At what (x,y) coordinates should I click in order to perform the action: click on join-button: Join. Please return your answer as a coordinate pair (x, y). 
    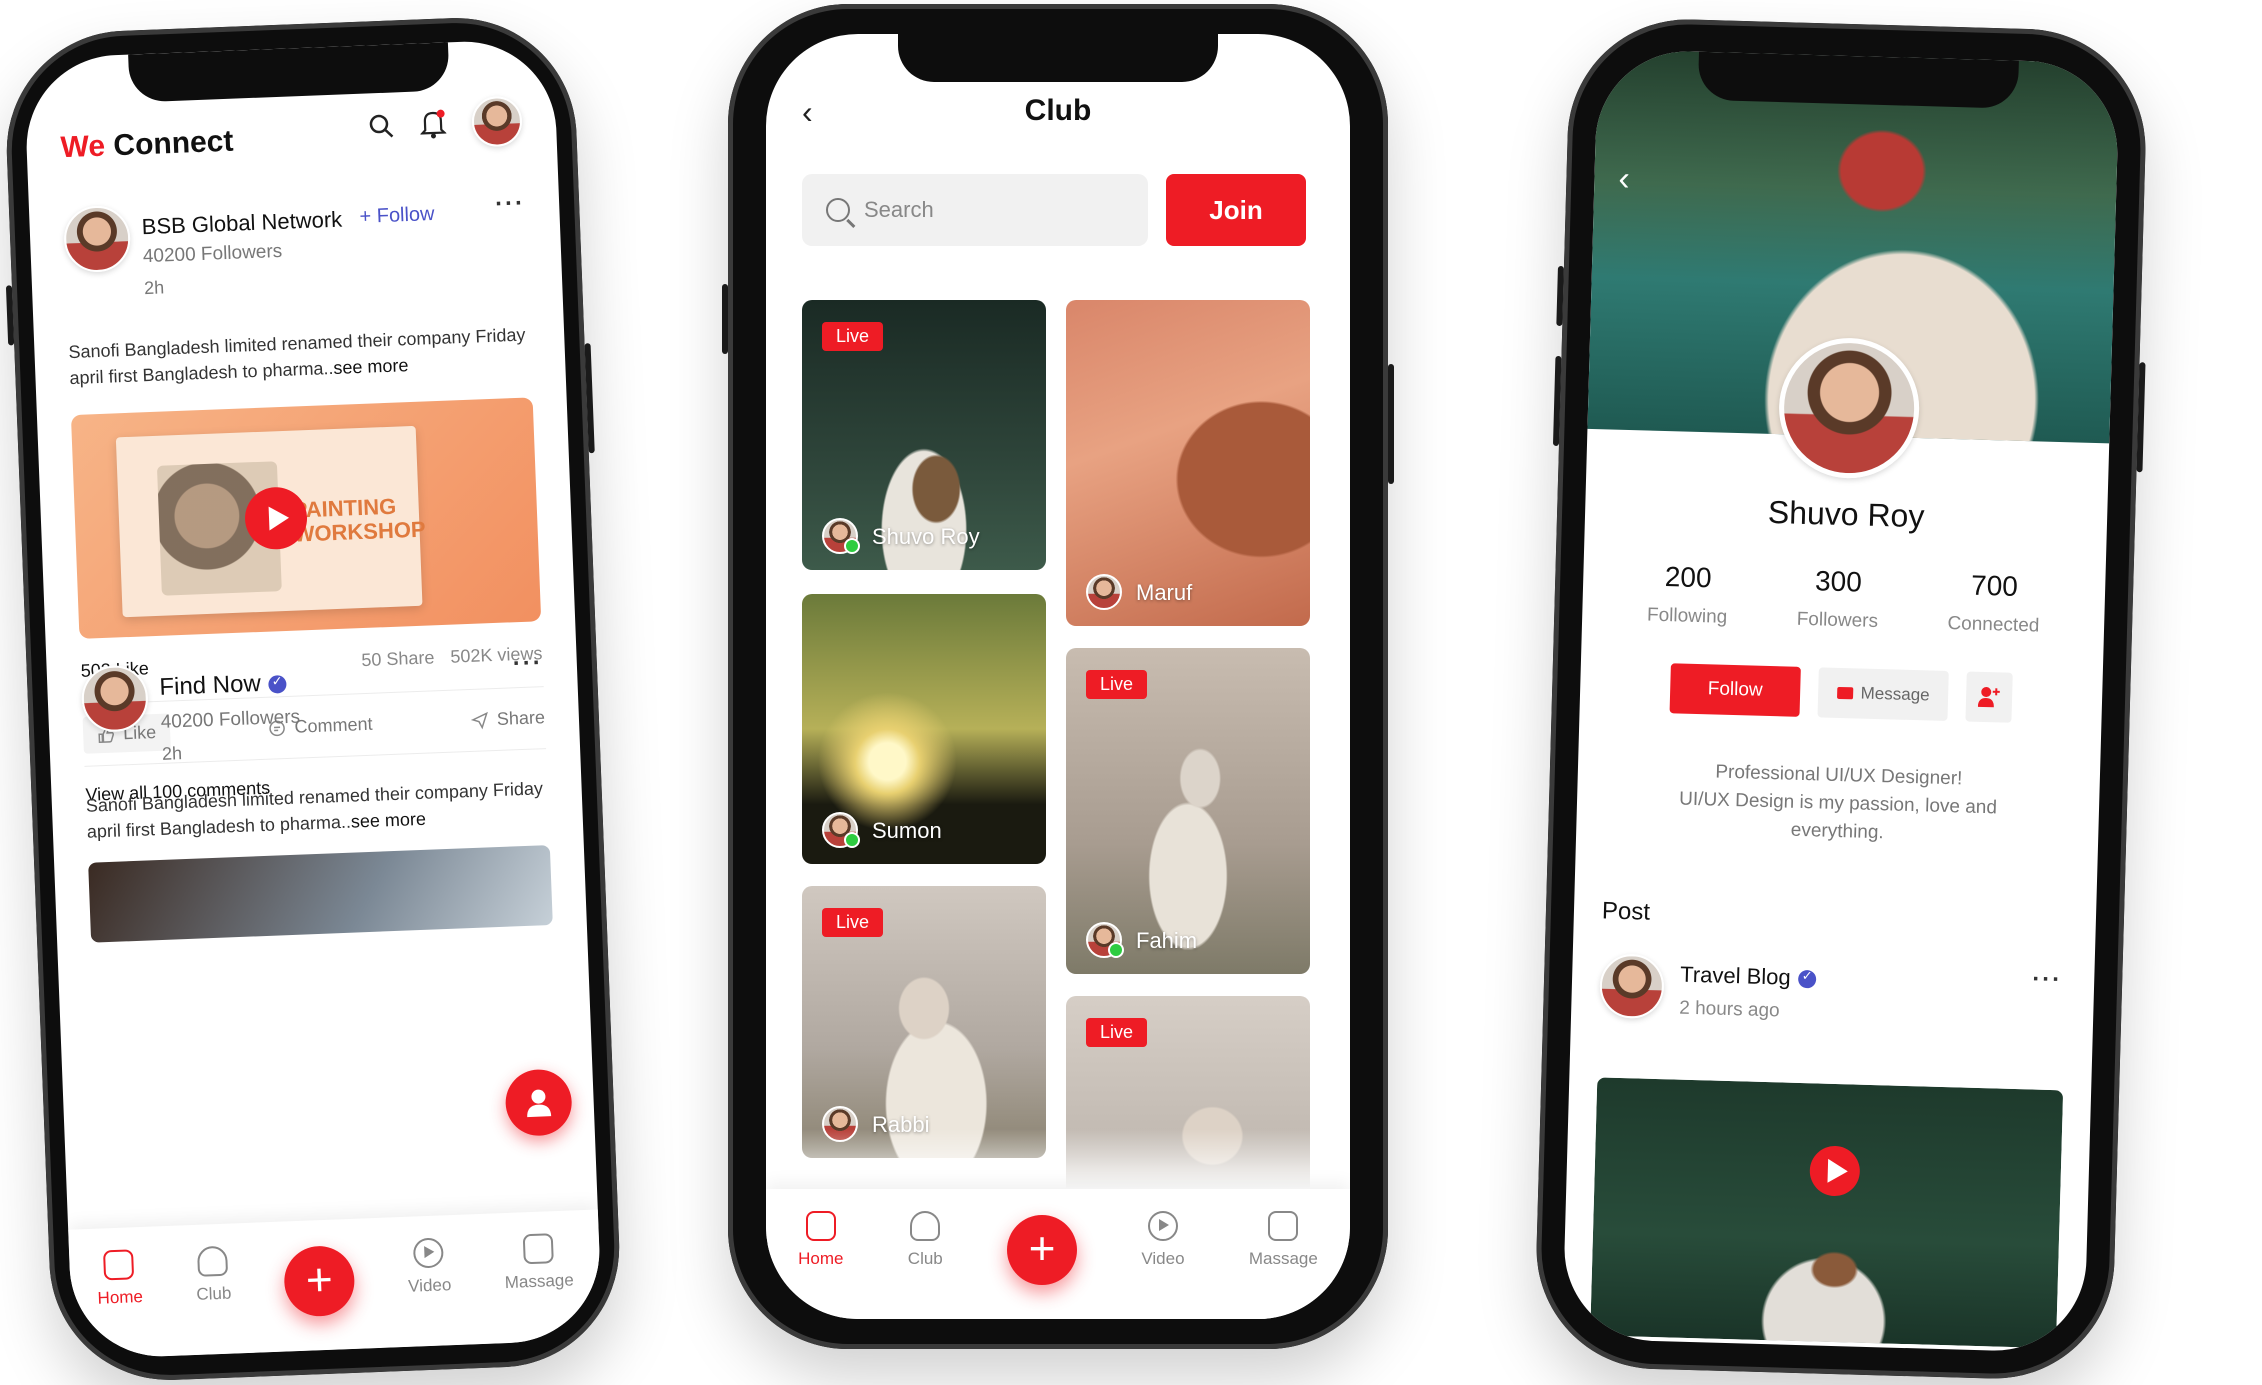
    Looking at the image, I should click on (1236, 210).